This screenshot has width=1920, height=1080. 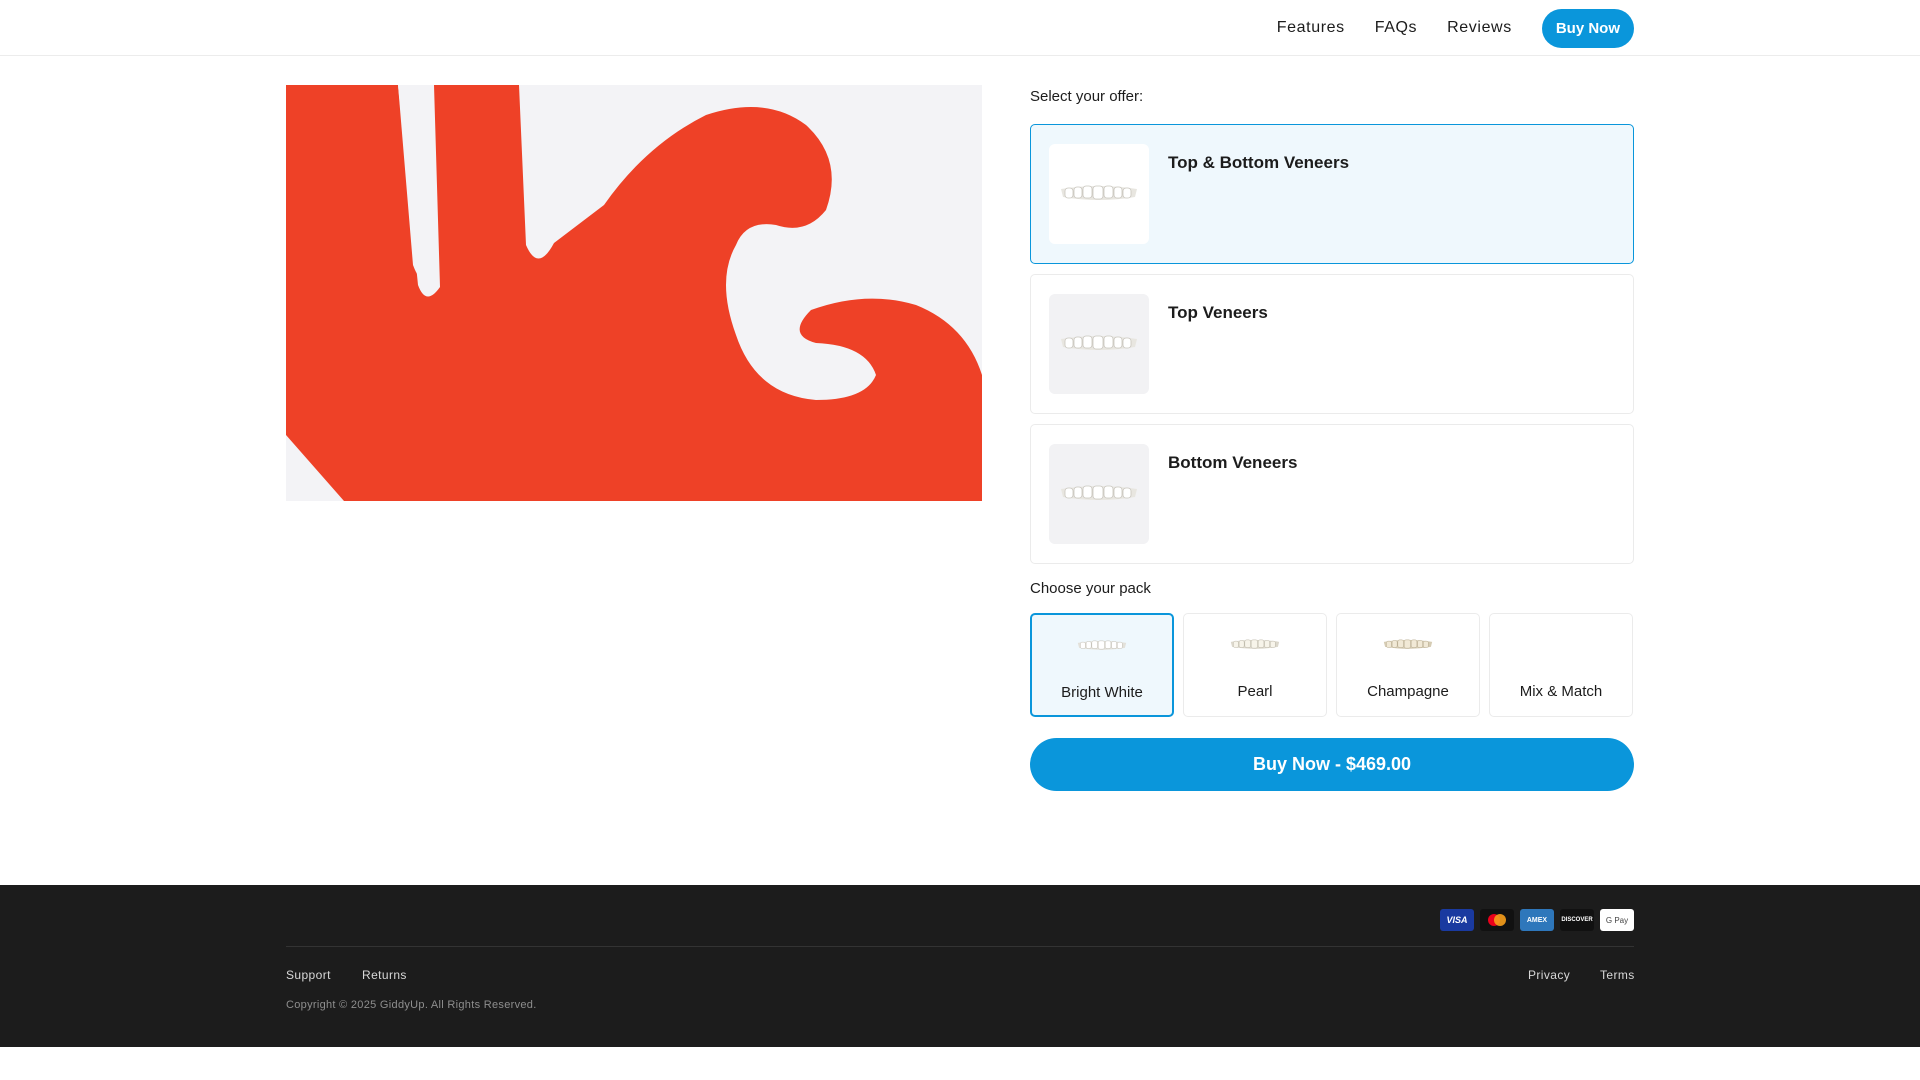 I want to click on payment-methods: VISA AMEX DISCOVER G Pay, so click(x=1534, y=920).